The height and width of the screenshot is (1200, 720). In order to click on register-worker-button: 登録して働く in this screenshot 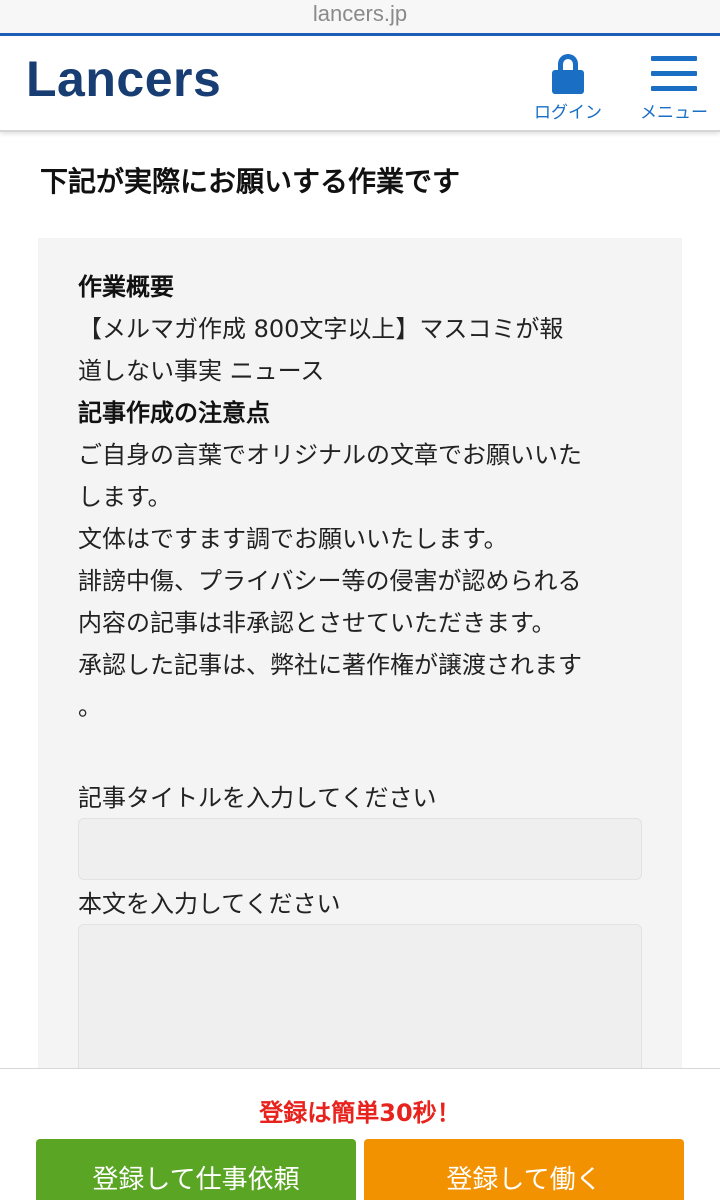, I will do `click(524, 1169)`.